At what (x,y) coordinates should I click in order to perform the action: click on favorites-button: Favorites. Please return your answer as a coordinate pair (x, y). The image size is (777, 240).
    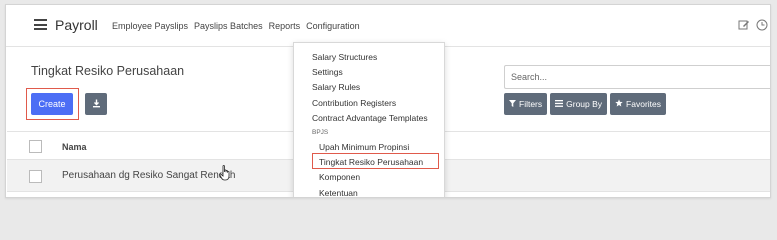
    Looking at the image, I should click on (638, 104).